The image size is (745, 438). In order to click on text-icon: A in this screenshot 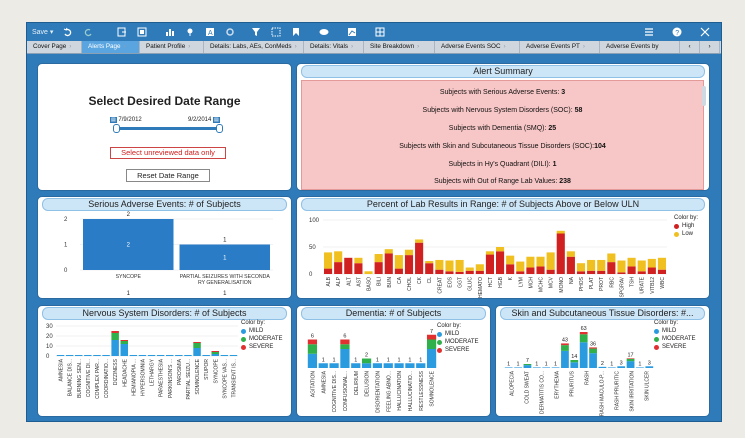, I will do `click(210, 32)`.